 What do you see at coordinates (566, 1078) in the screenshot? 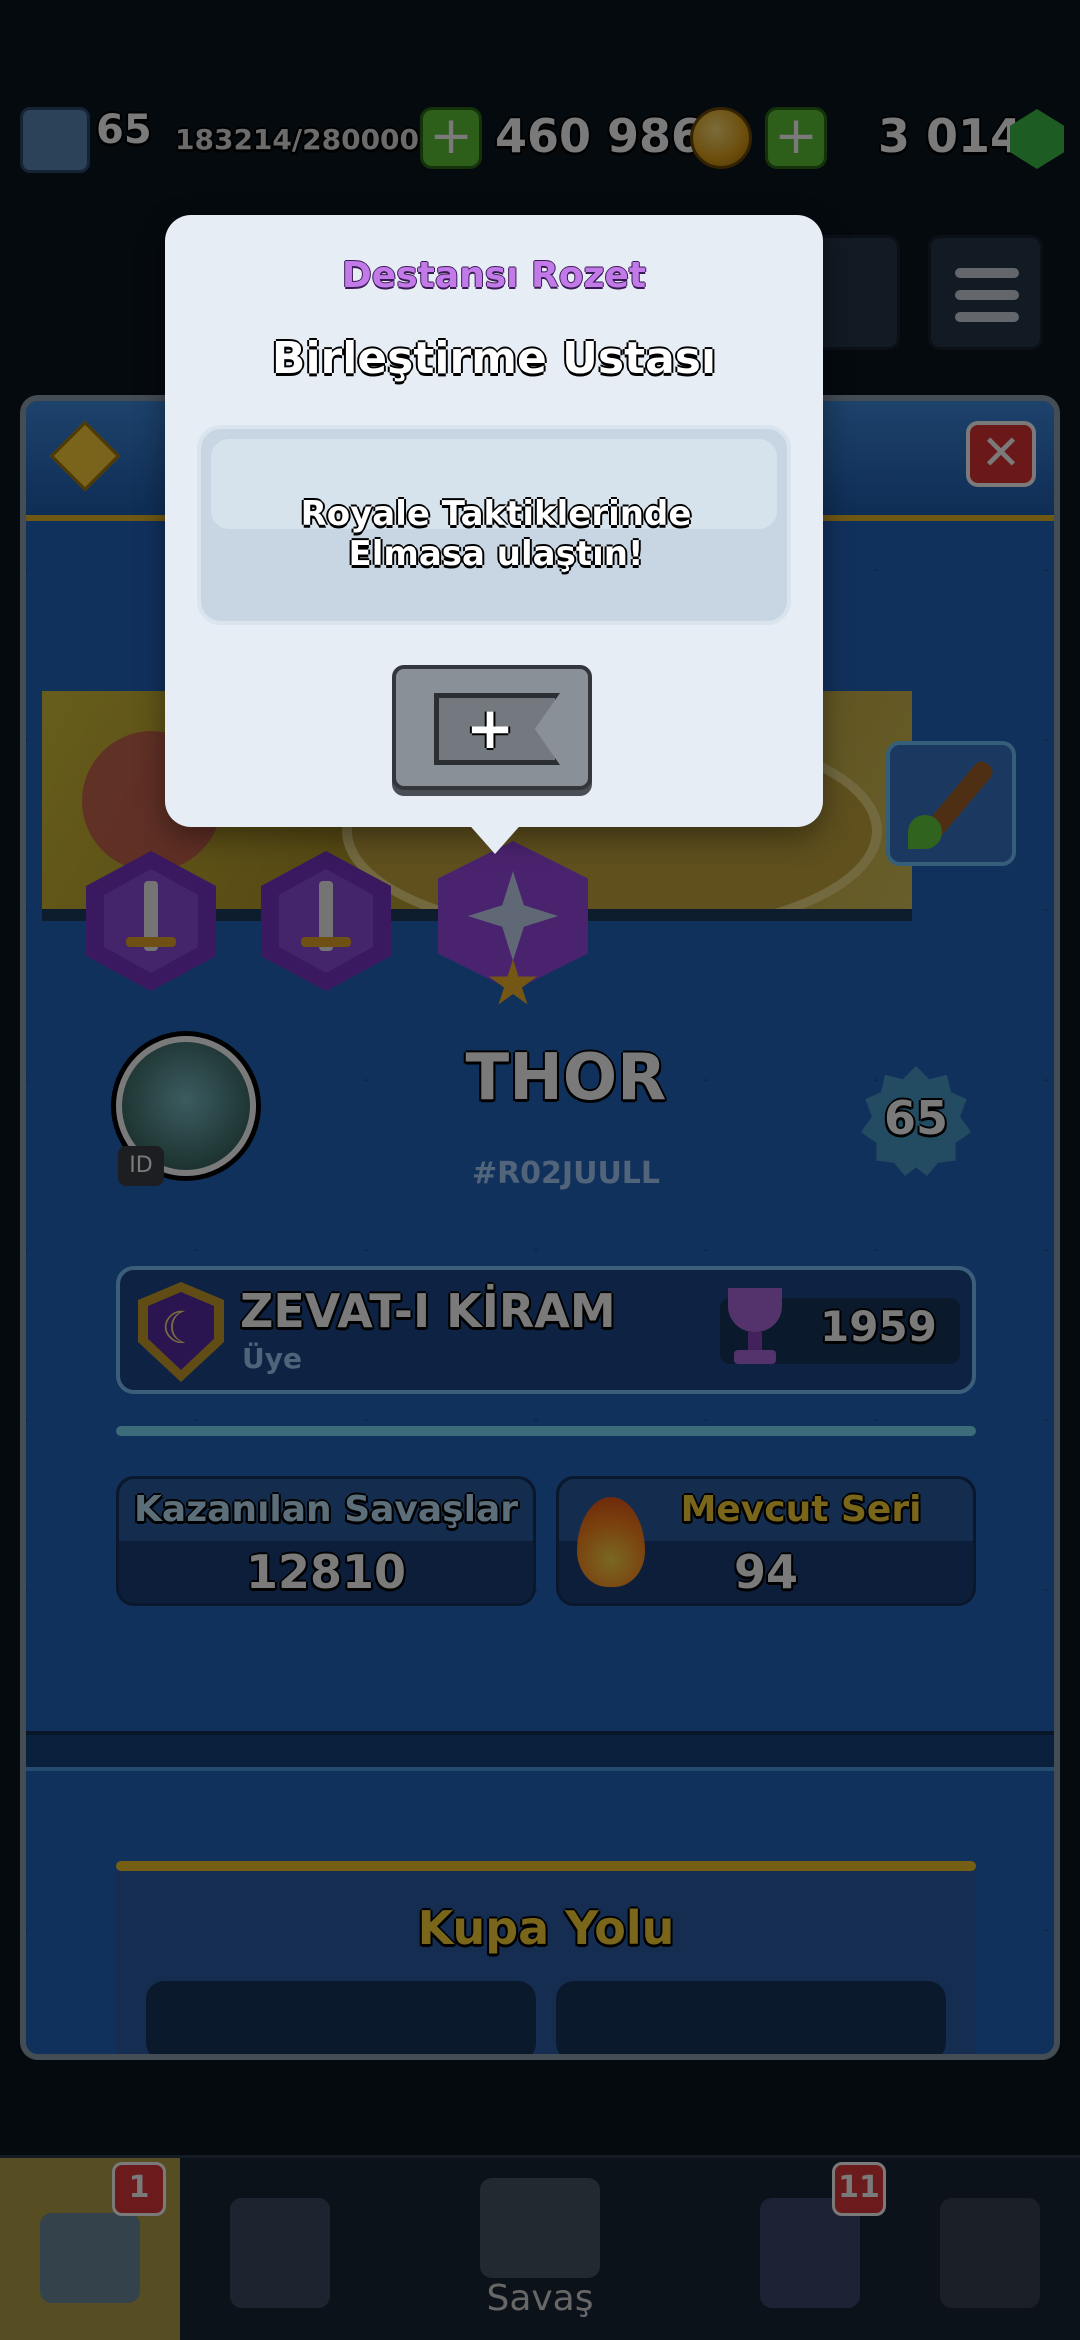
I see `player-name: THOR` at bounding box center [566, 1078].